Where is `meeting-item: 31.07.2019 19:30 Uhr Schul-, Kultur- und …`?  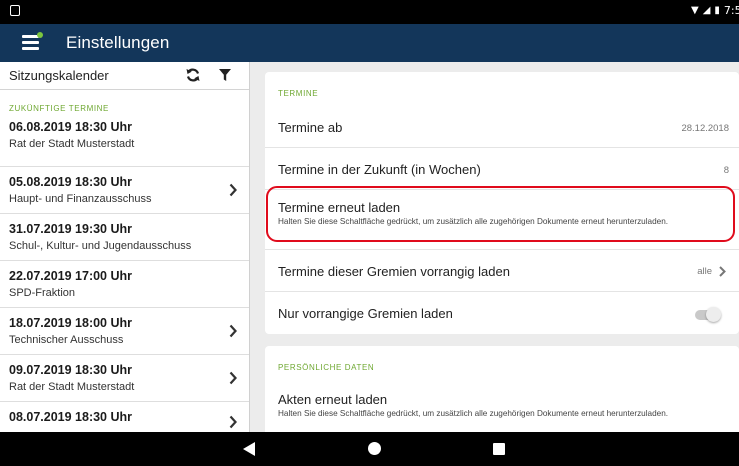 meeting-item: 31.07.2019 19:30 Uhr Schul-, Kultur- und … is located at coordinates (124, 237).